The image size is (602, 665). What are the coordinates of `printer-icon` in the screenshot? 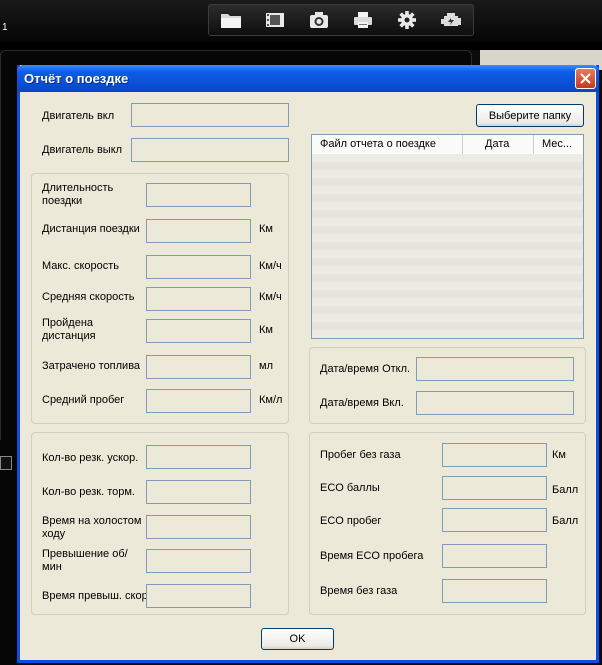 It's located at (363, 20).